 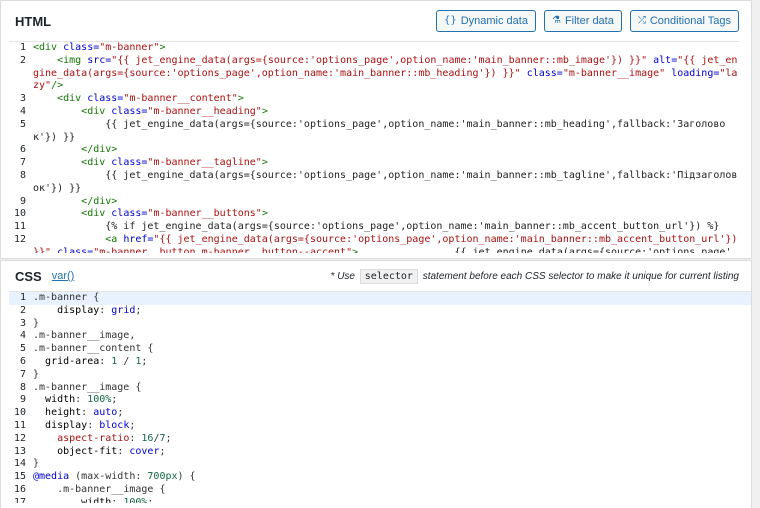 I want to click on code-line: 2 display: grid;, so click(x=380, y=311).